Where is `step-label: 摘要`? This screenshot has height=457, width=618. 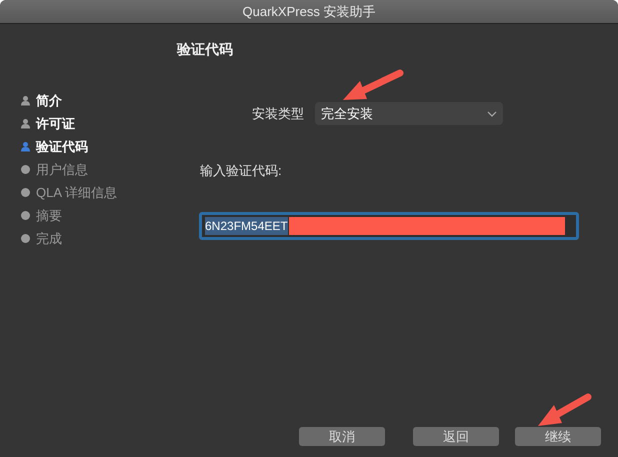 step-label: 摘要 is located at coordinates (49, 215).